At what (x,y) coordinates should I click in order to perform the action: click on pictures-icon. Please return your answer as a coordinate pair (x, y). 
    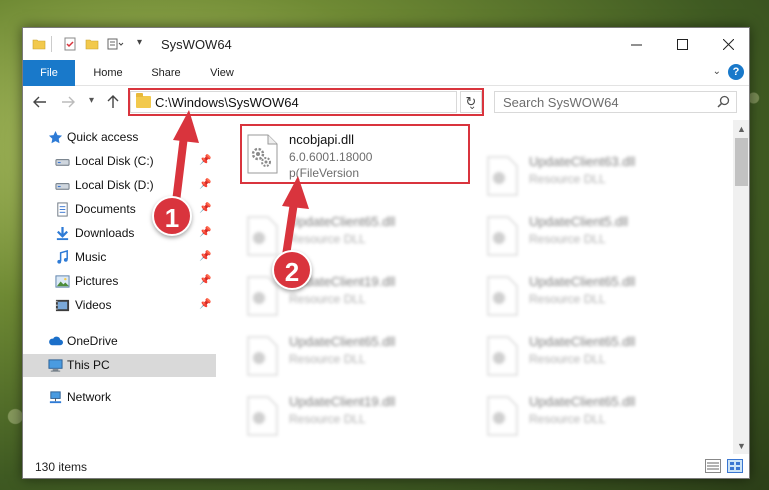
    Looking at the image, I should click on (62, 281).